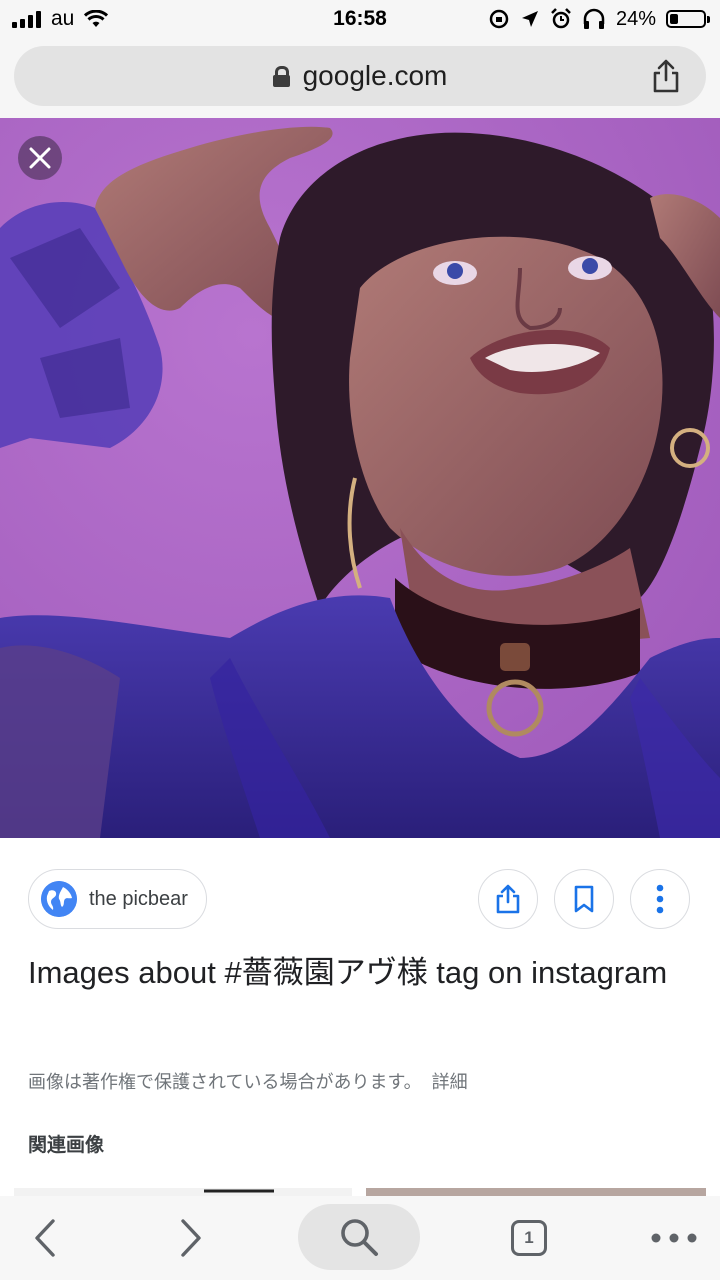  I want to click on status-bar: au 16:58 24%, so click(360, 19).